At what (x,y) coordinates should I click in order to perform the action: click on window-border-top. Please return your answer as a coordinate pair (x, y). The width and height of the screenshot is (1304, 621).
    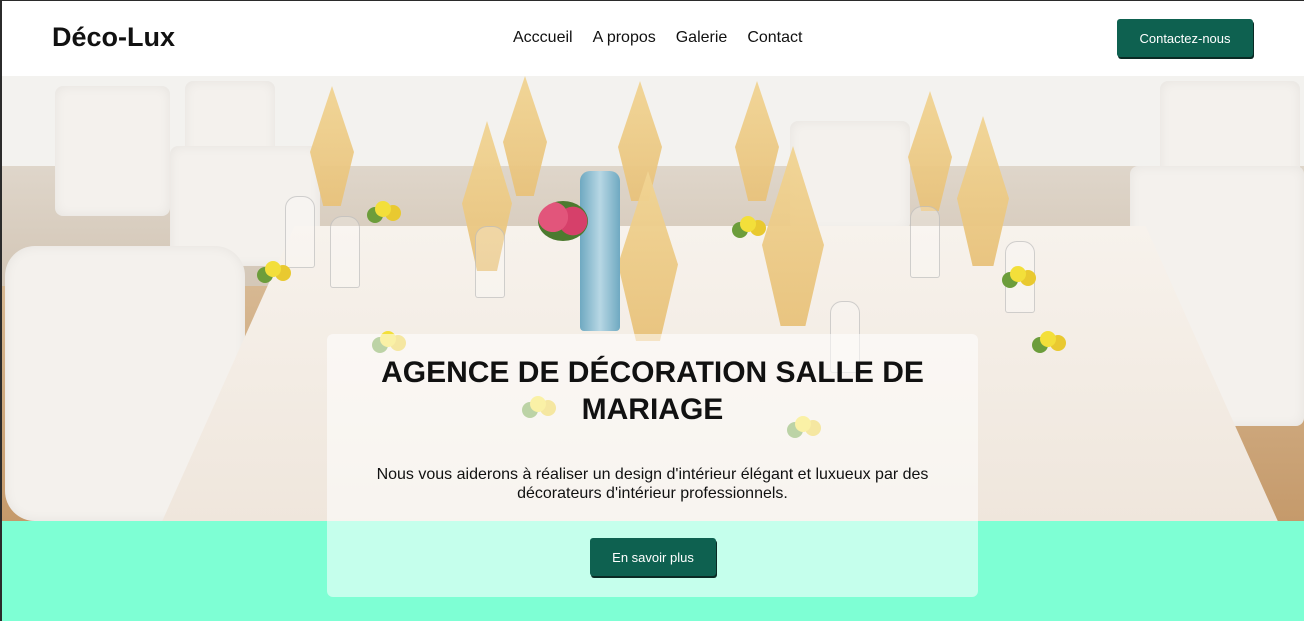
    Looking at the image, I should click on (652, 0).